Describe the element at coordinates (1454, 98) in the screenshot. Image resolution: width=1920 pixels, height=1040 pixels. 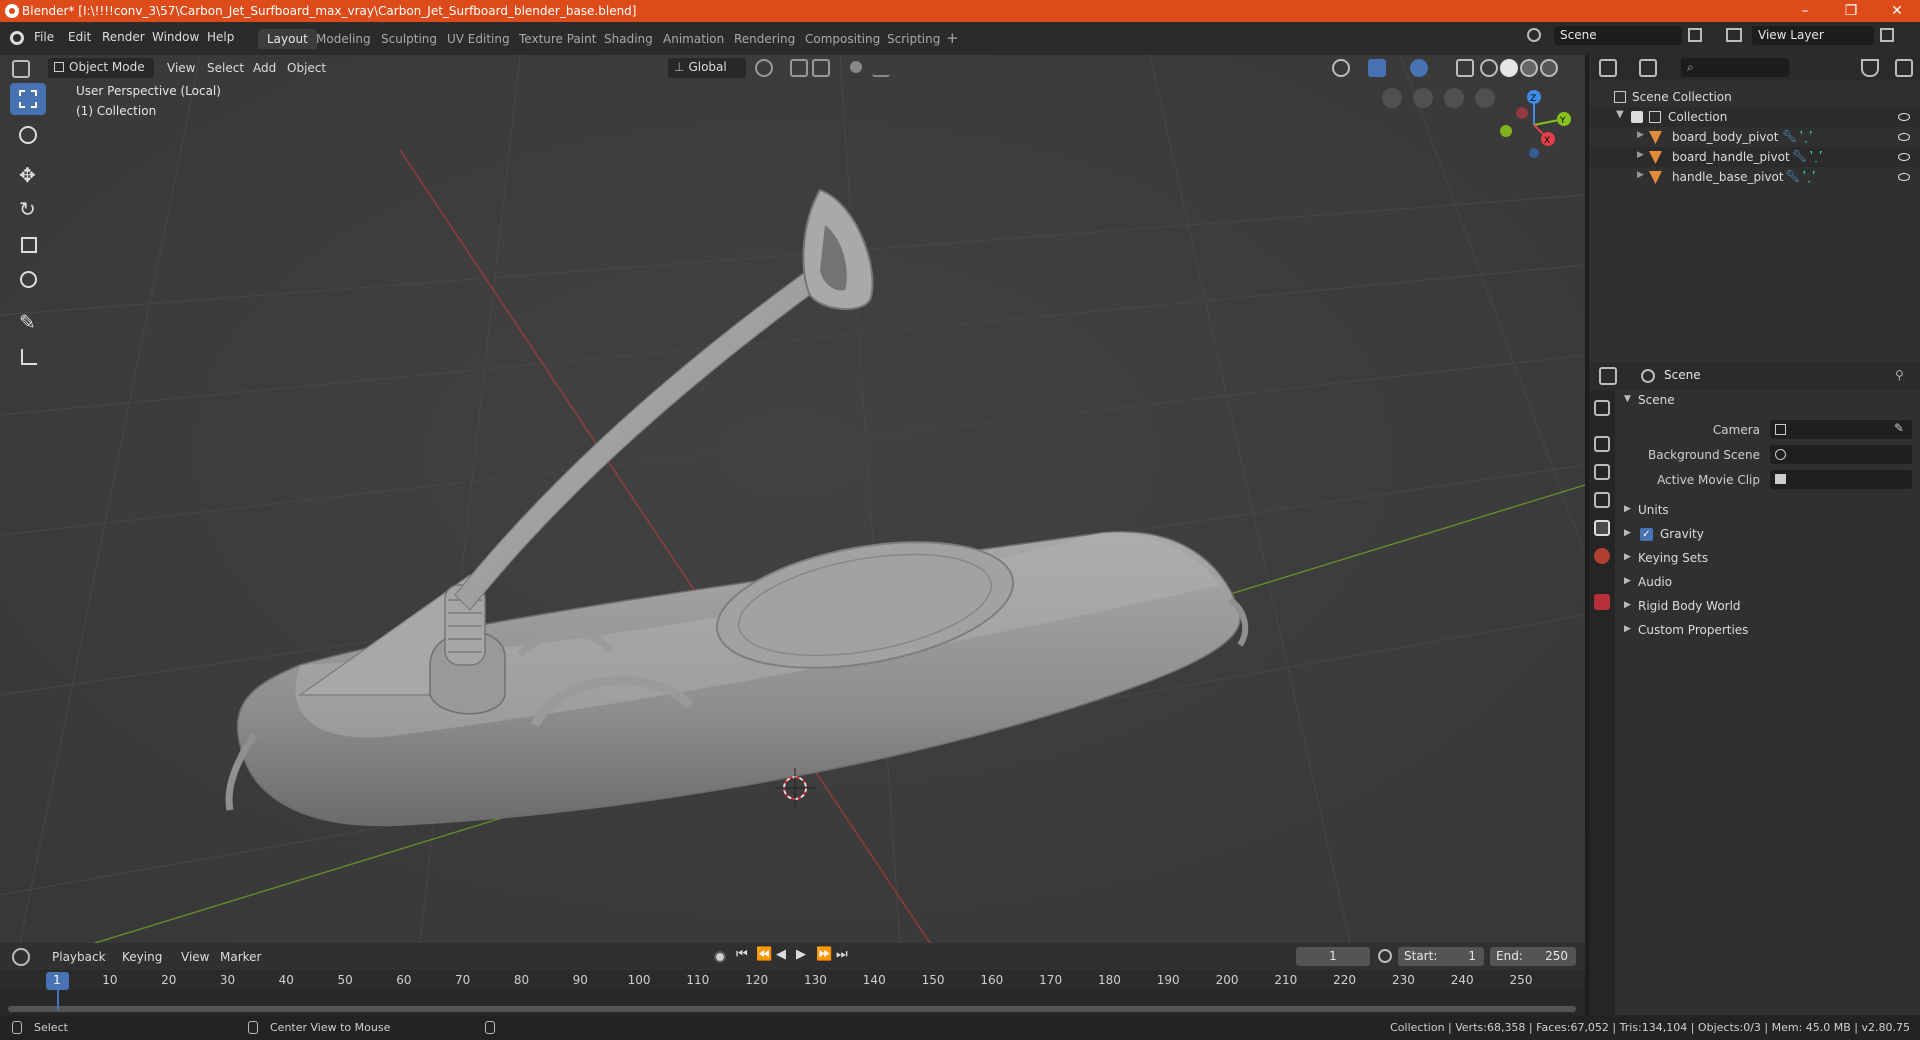
I see `pan-view-icon` at that location.